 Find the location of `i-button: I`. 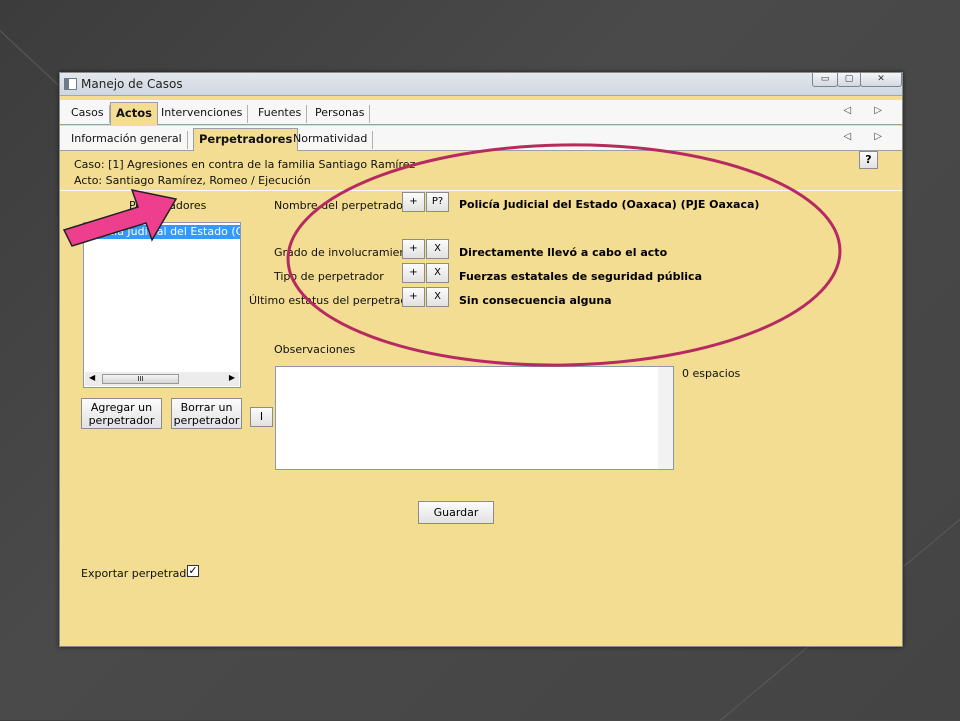

i-button: I is located at coordinates (261, 417).